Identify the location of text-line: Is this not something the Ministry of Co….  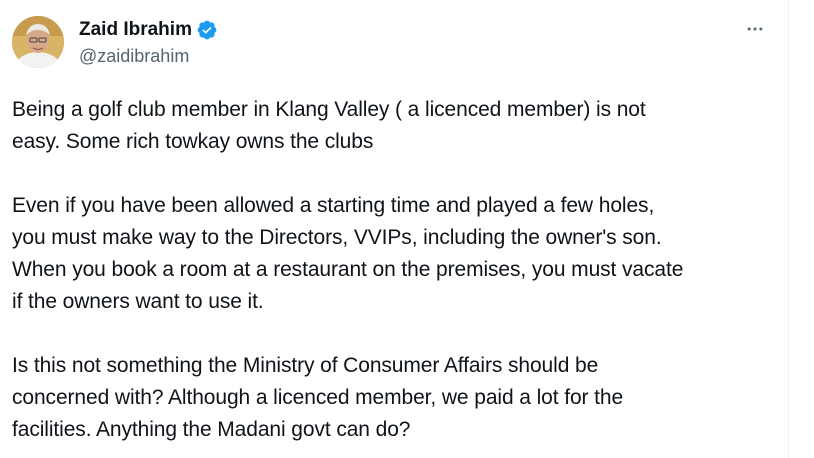
(305, 365).